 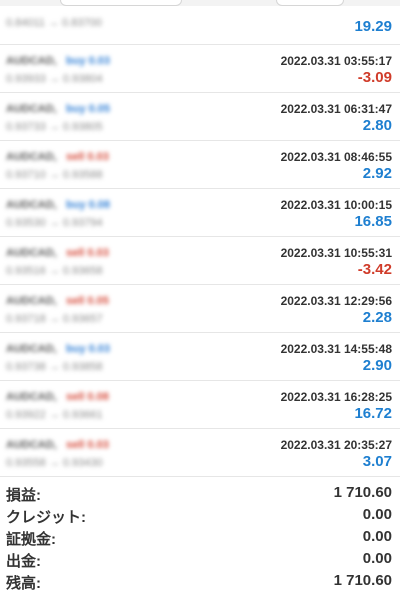 What do you see at coordinates (377, 461) in the screenshot?
I see `trade-profit: 3.07` at bounding box center [377, 461].